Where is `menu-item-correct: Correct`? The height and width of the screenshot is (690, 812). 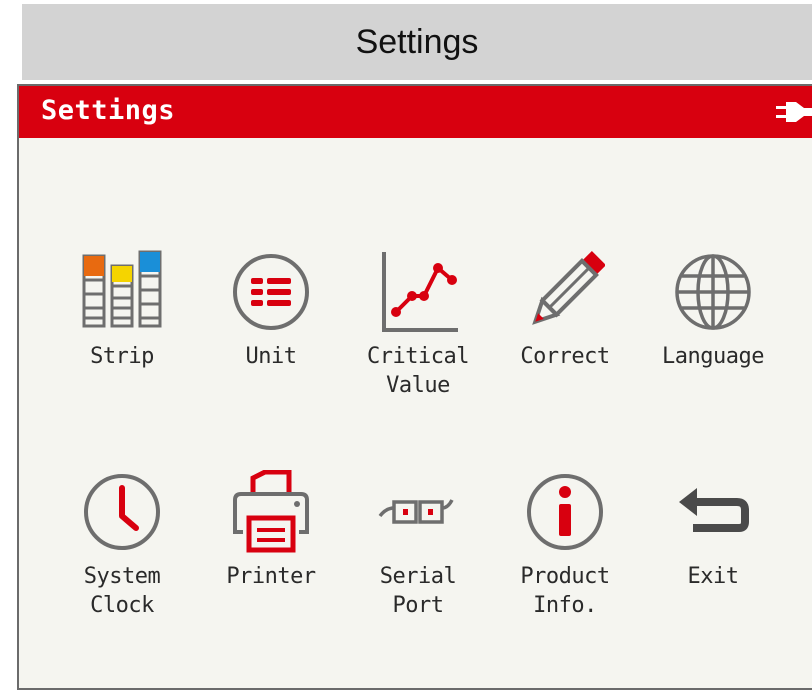 menu-item-correct: Correct is located at coordinates (565, 350).